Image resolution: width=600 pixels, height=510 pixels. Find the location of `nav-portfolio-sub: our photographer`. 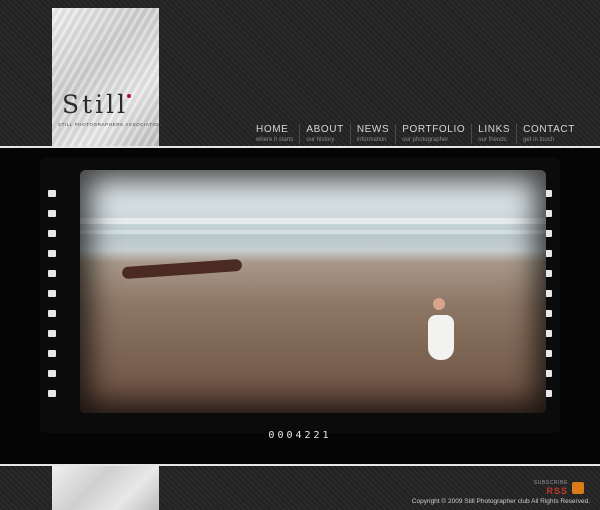

nav-portfolio-sub: our photographer is located at coordinates (425, 140).